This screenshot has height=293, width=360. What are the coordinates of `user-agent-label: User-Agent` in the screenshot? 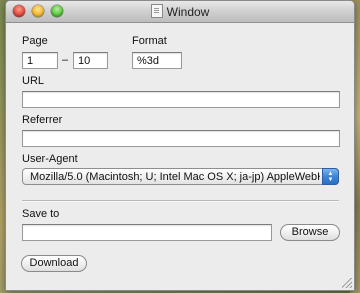 It's located at (50, 159).